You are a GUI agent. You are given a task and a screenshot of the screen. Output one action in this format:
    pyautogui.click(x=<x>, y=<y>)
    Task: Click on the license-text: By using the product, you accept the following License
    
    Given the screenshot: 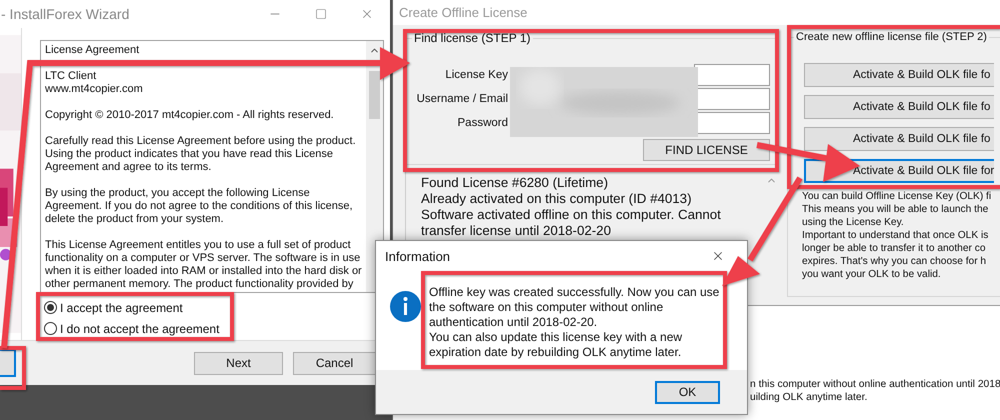 What is the action you would take?
    pyautogui.click(x=177, y=193)
    